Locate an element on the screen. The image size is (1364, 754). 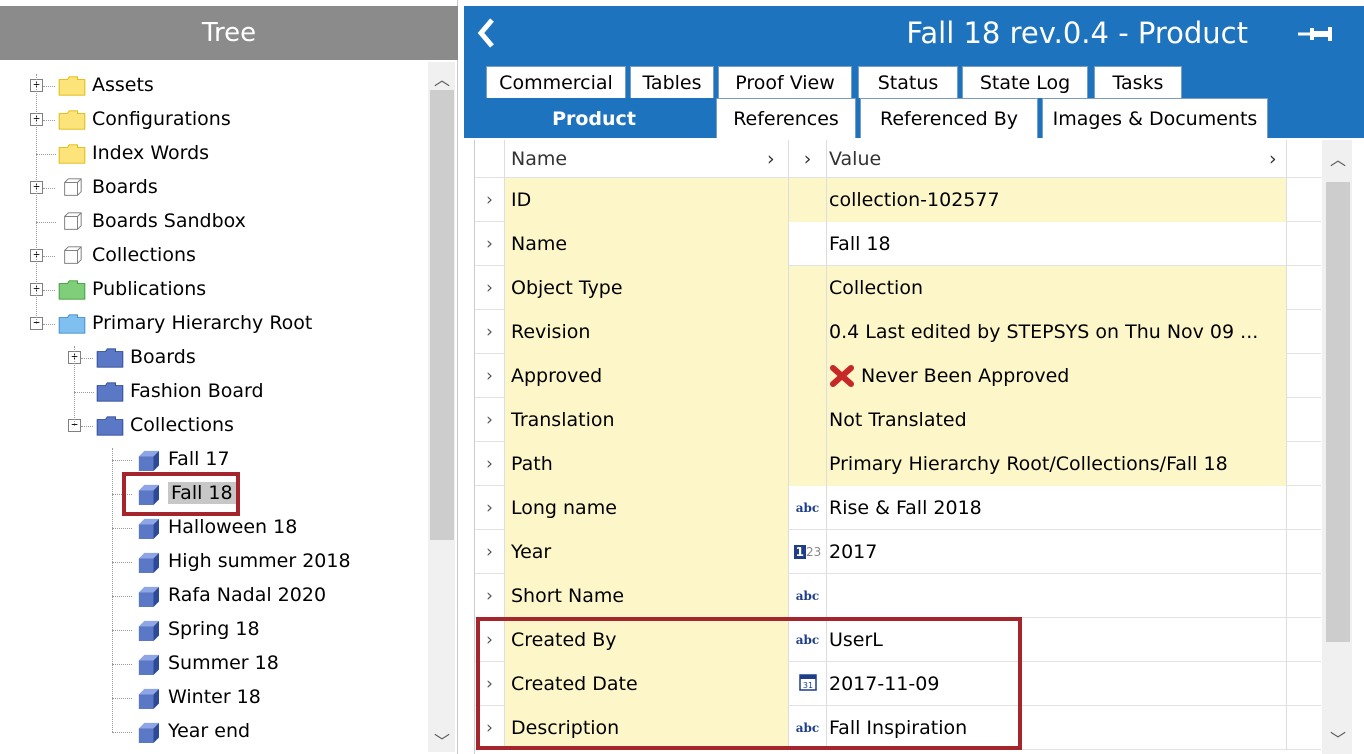
tab-product: Product is located at coordinates (594, 118).